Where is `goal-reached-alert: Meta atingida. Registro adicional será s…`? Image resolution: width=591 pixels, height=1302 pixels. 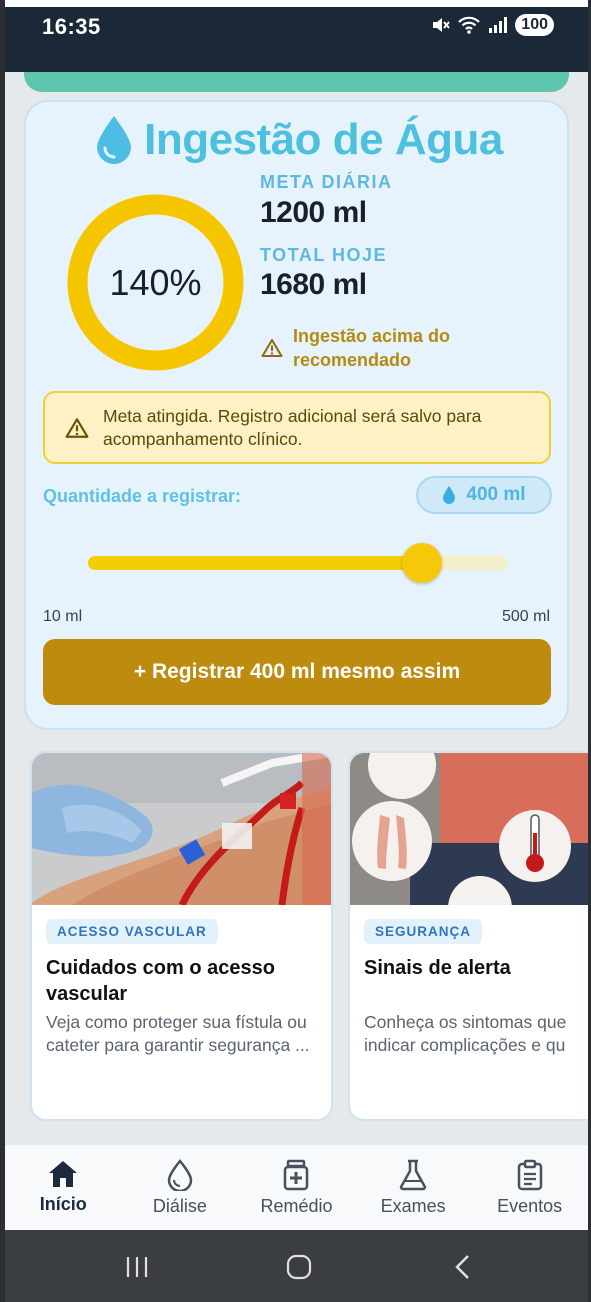
goal-reached-alert: Meta atingida. Registro adicional será s… is located at coordinates (297, 427).